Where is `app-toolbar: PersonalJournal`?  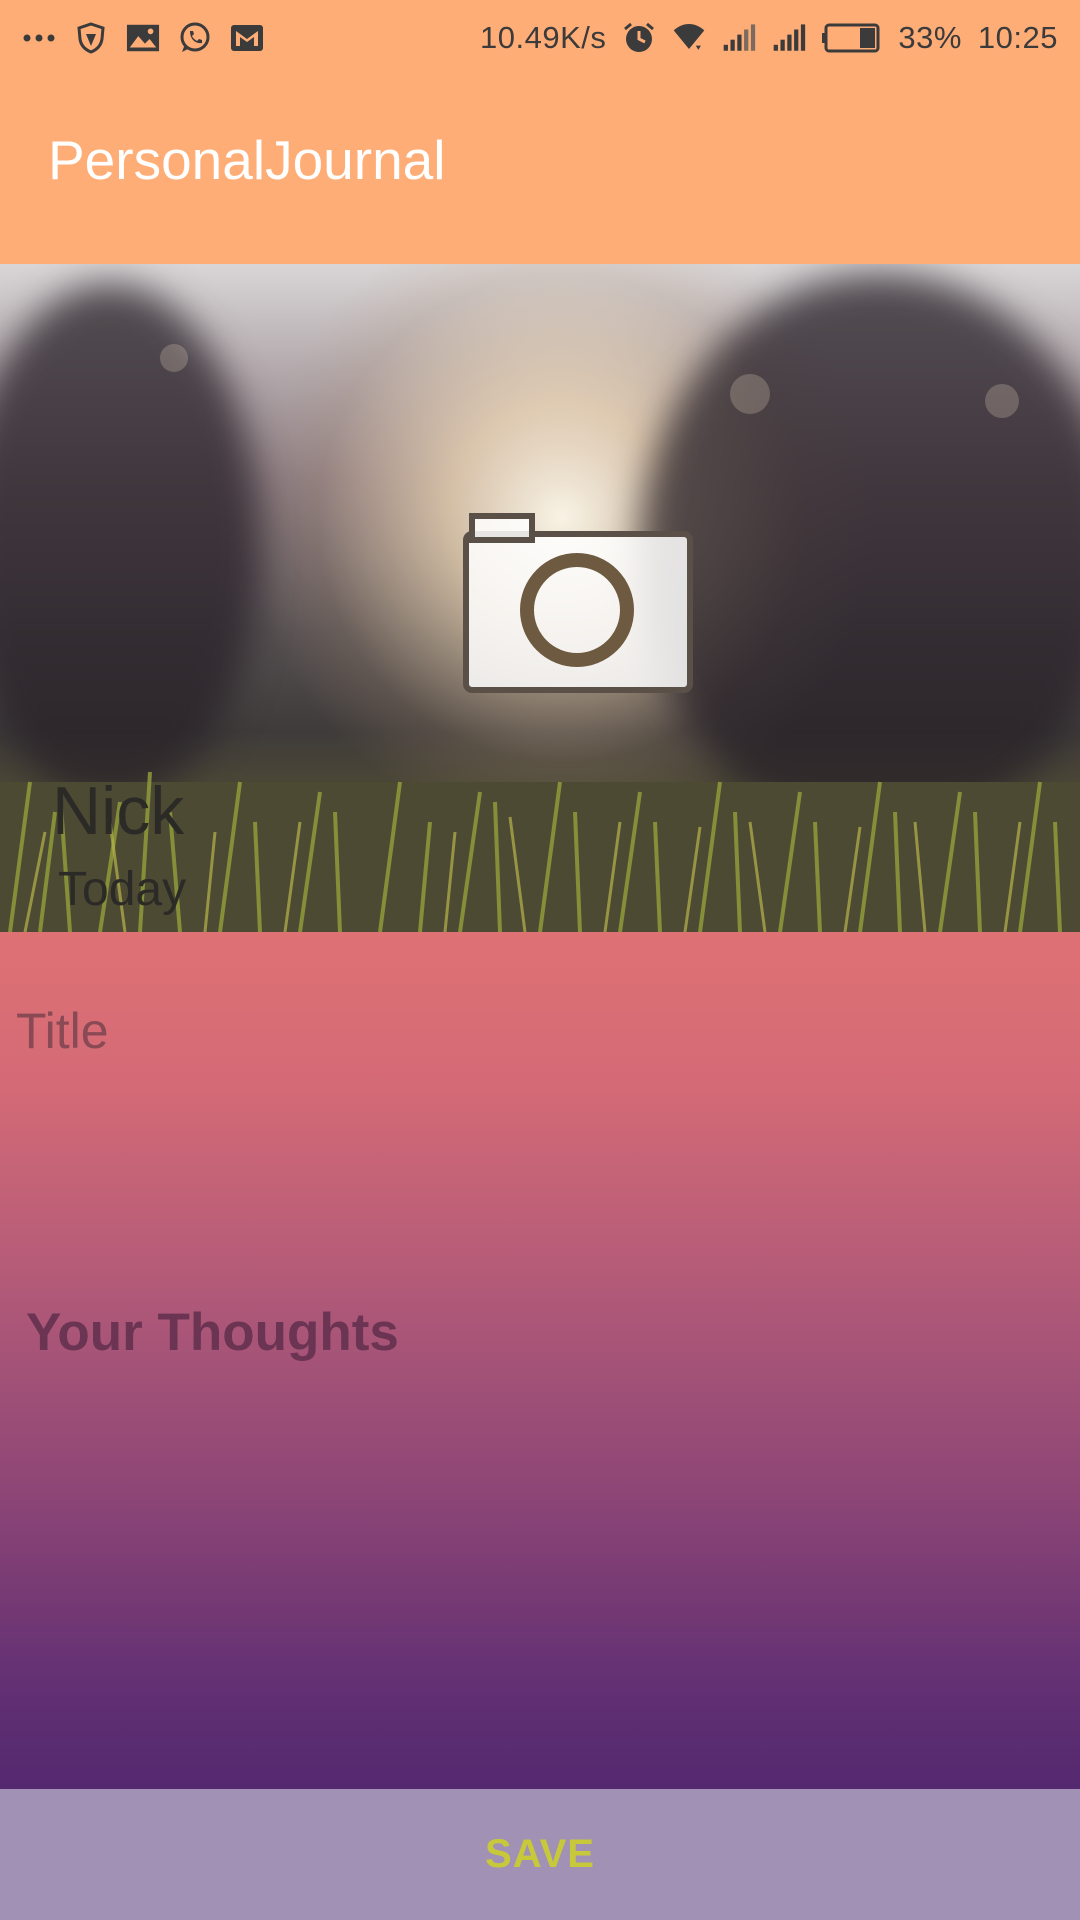 app-toolbar: PersonalJournal is located at coordinates (540, 170).